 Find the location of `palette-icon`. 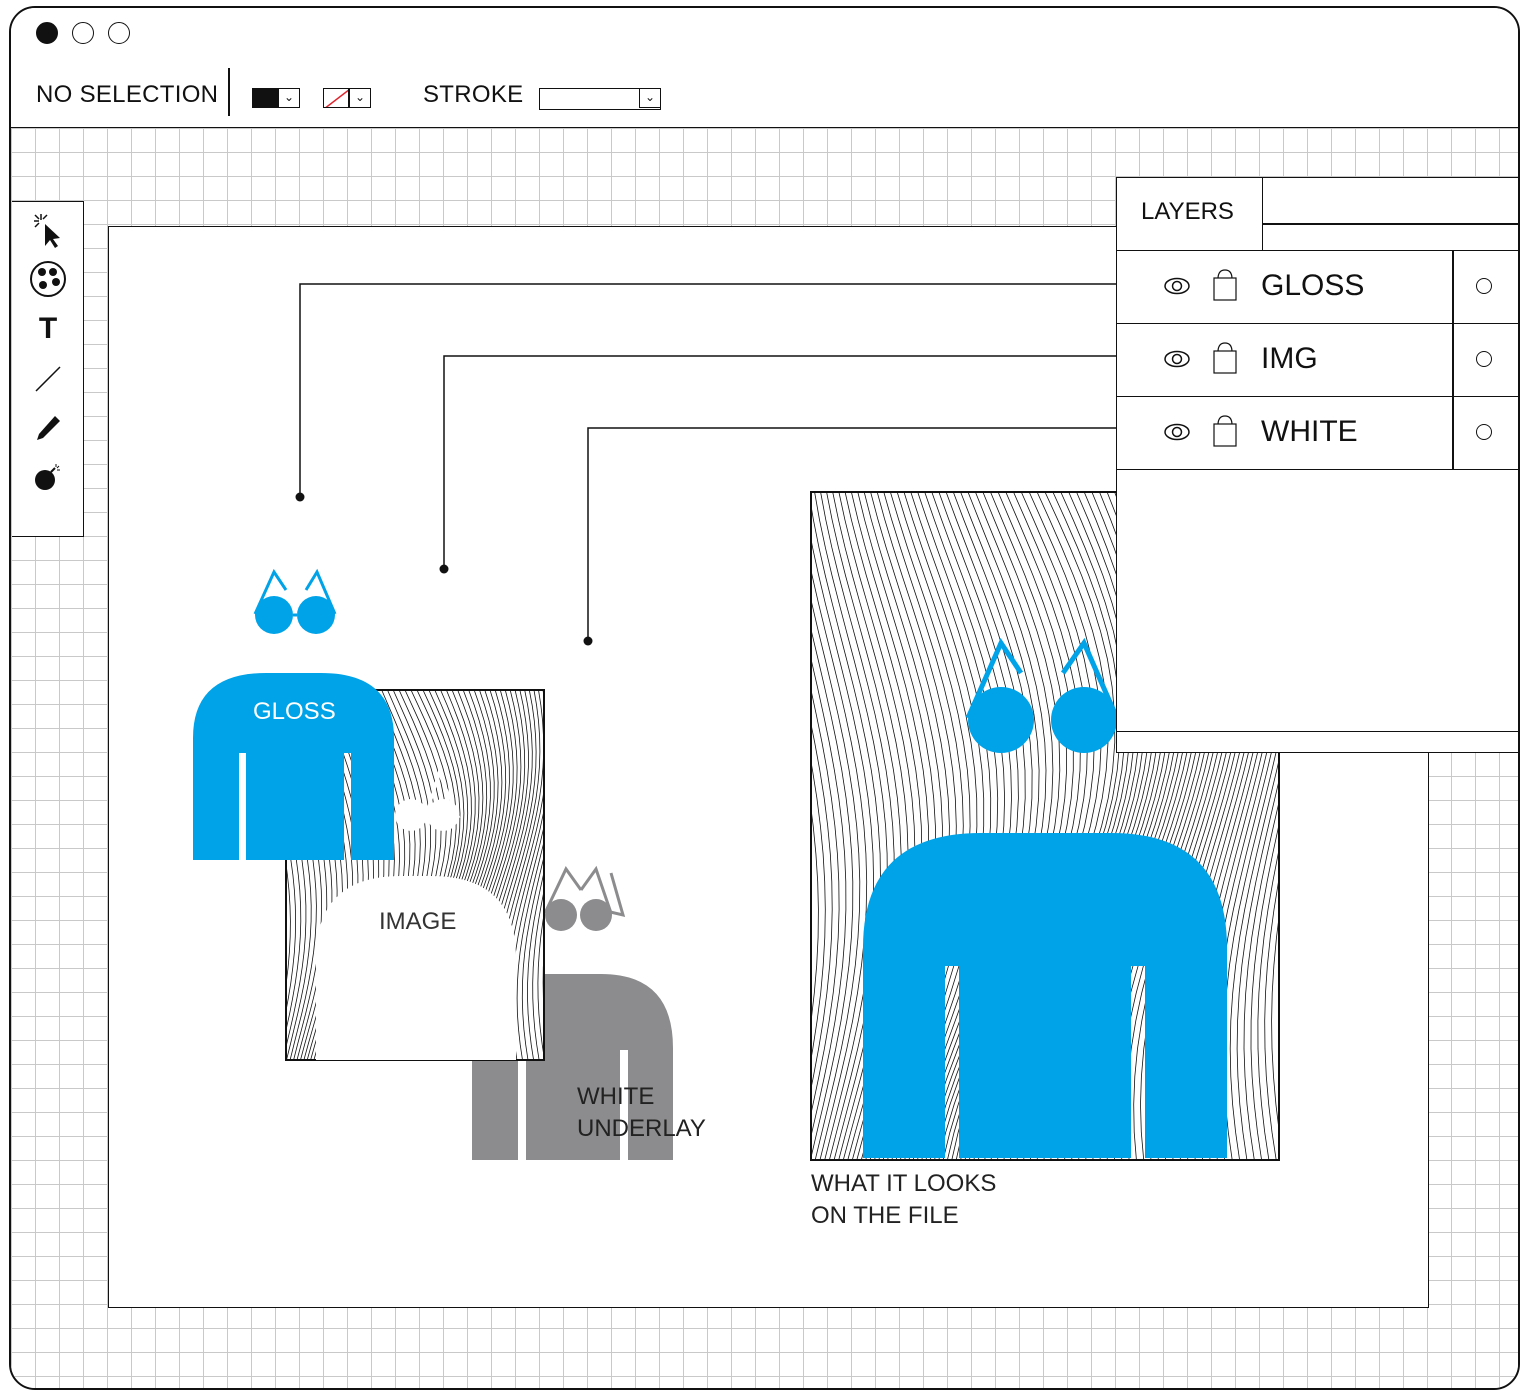

palette-icon is located at coordinates (48, 279).